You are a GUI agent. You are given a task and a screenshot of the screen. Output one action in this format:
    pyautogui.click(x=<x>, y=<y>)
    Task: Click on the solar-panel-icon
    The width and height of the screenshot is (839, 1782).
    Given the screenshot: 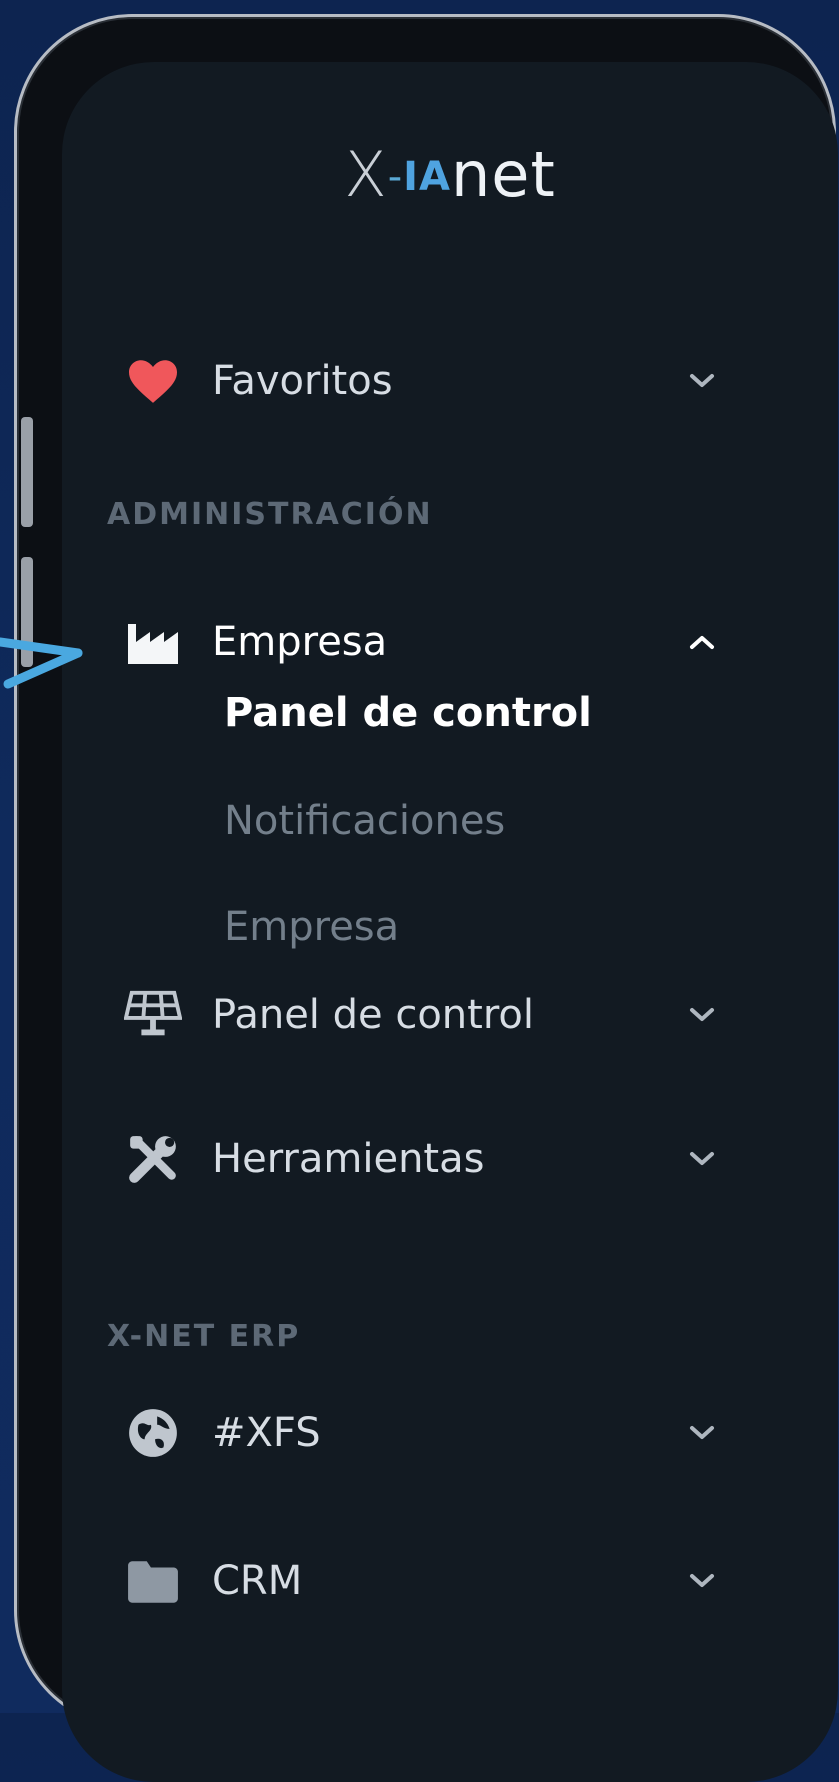 What is the action you would take?
    pyautogui.click(x=153, y=1015)
    